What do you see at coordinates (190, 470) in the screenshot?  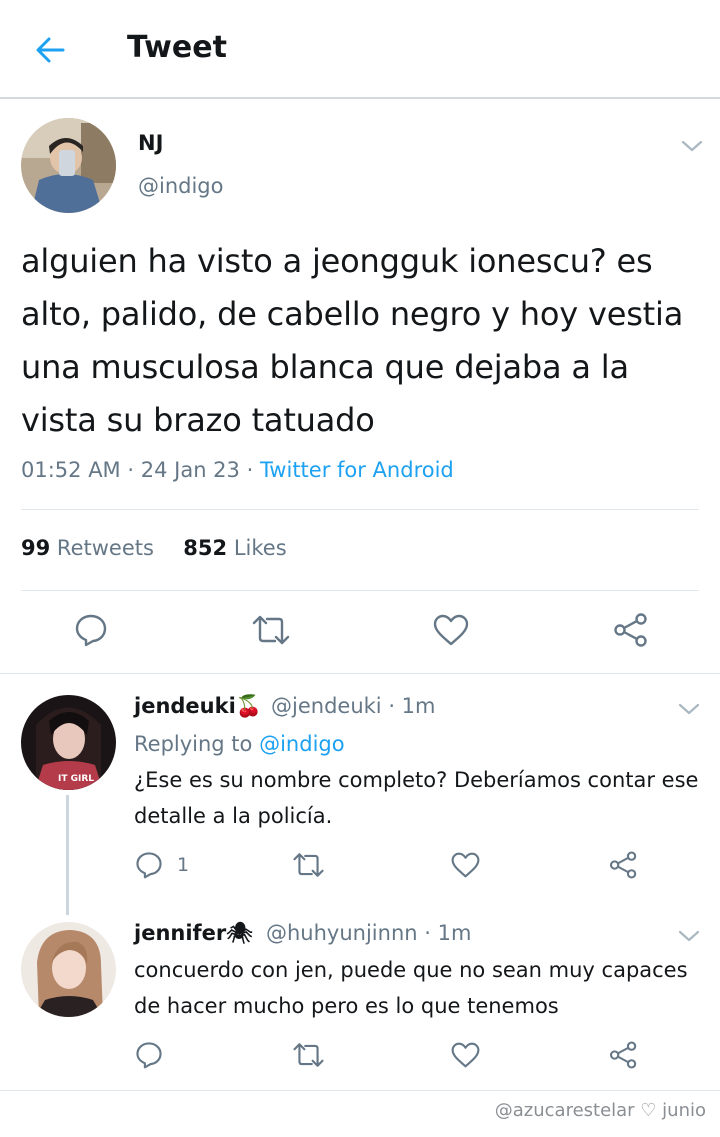 I see `tweet-date: 24 Jan 23` at bounding box center [190, 470].